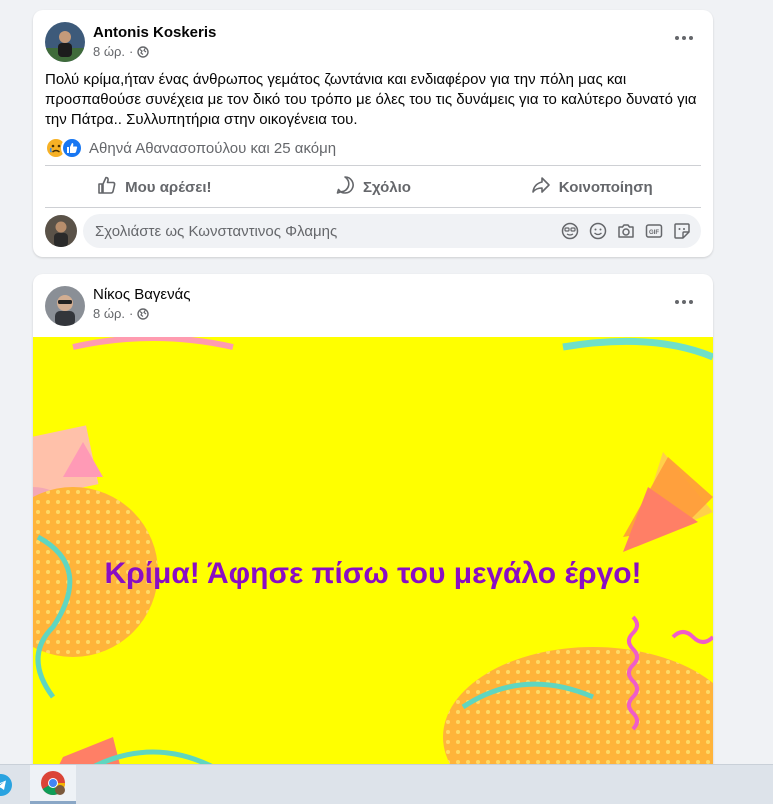  Describe the element at coordinates (8, 784) in the screenshot. I see `telegram-icon` at that location.